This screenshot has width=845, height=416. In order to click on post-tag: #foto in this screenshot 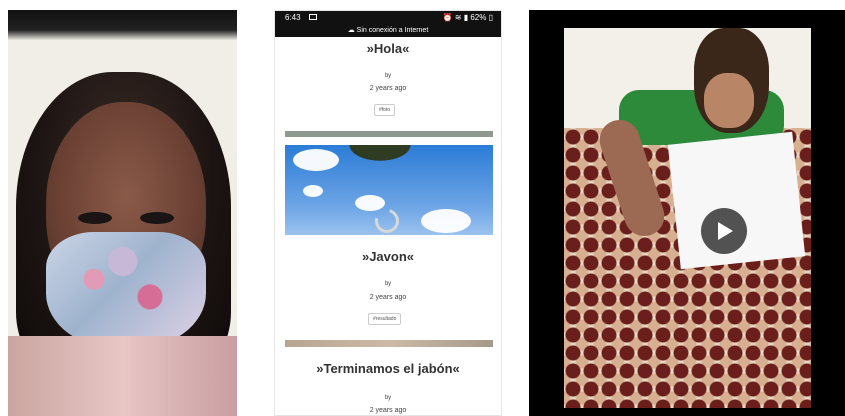, I will do `click(385, 110)`.